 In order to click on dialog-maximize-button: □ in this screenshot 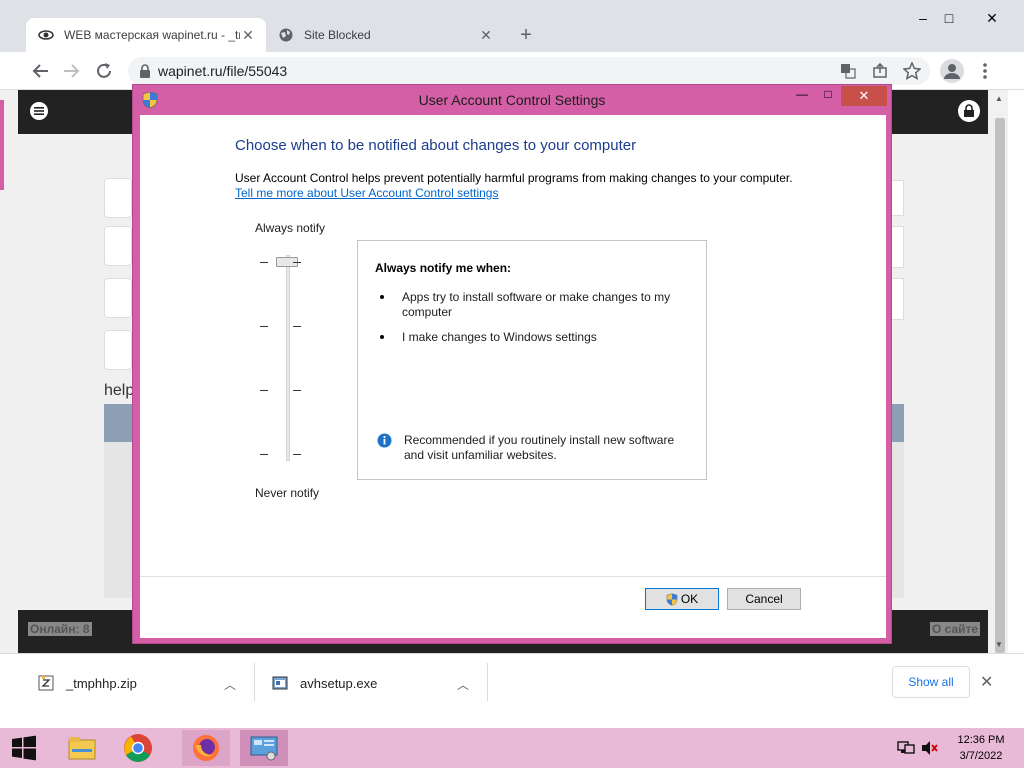, I will do `click(828, 96)`.